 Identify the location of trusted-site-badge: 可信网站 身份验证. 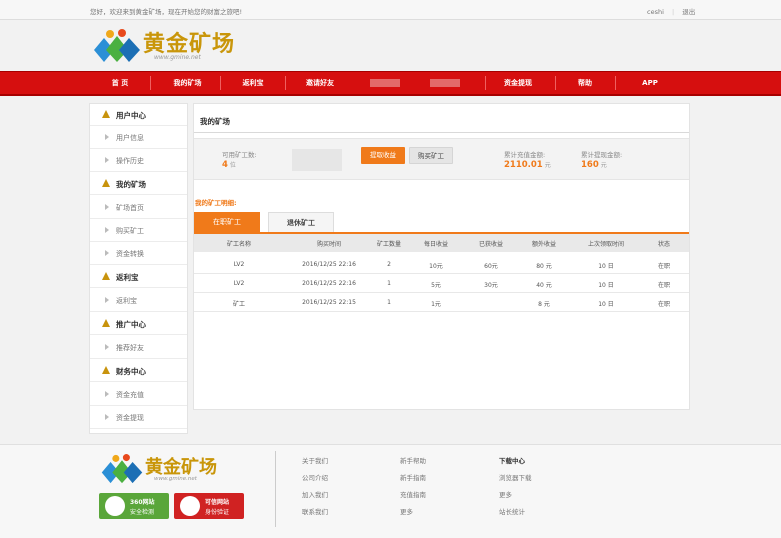
(209, 506).